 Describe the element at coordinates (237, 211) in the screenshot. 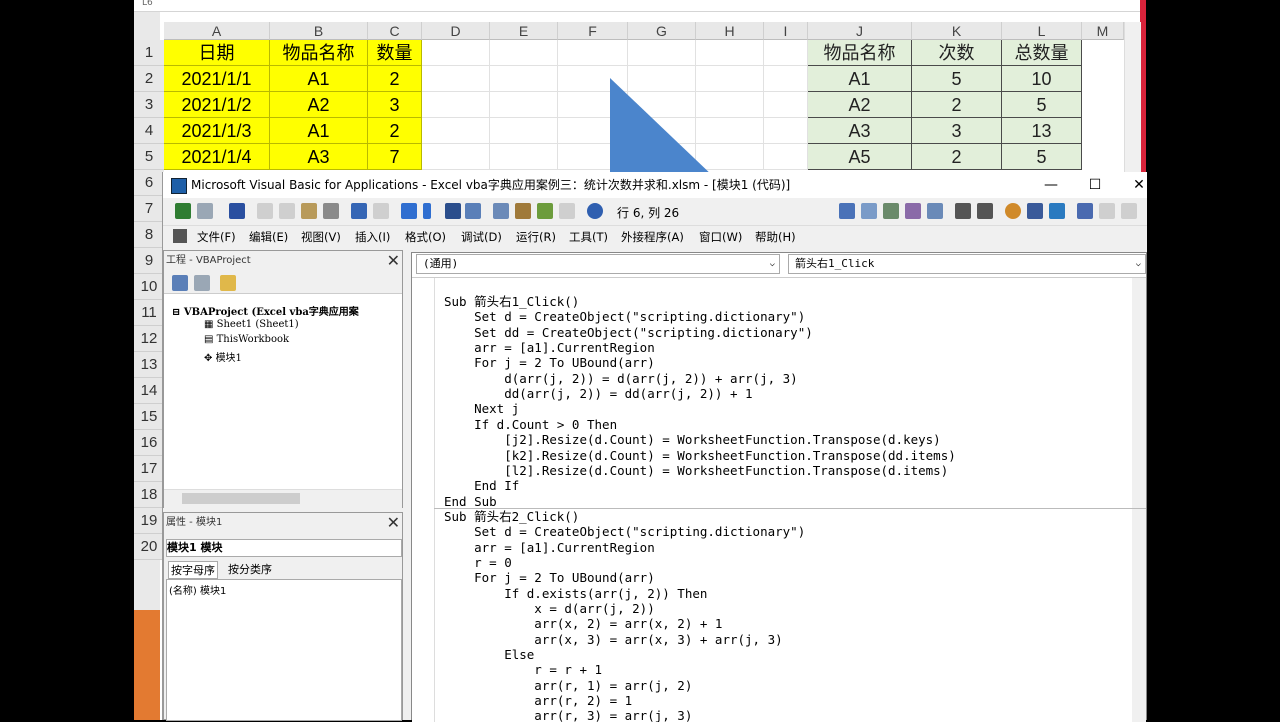

I see `save-icon` at that location.